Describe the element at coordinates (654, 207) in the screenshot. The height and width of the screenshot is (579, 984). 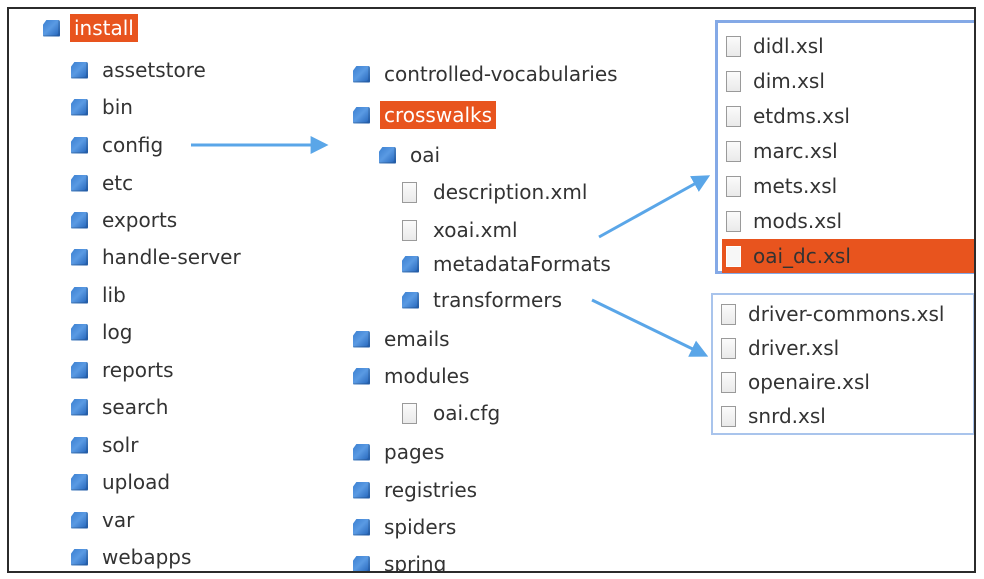
I see `arrow-metadataformats-to-panel` at that location.